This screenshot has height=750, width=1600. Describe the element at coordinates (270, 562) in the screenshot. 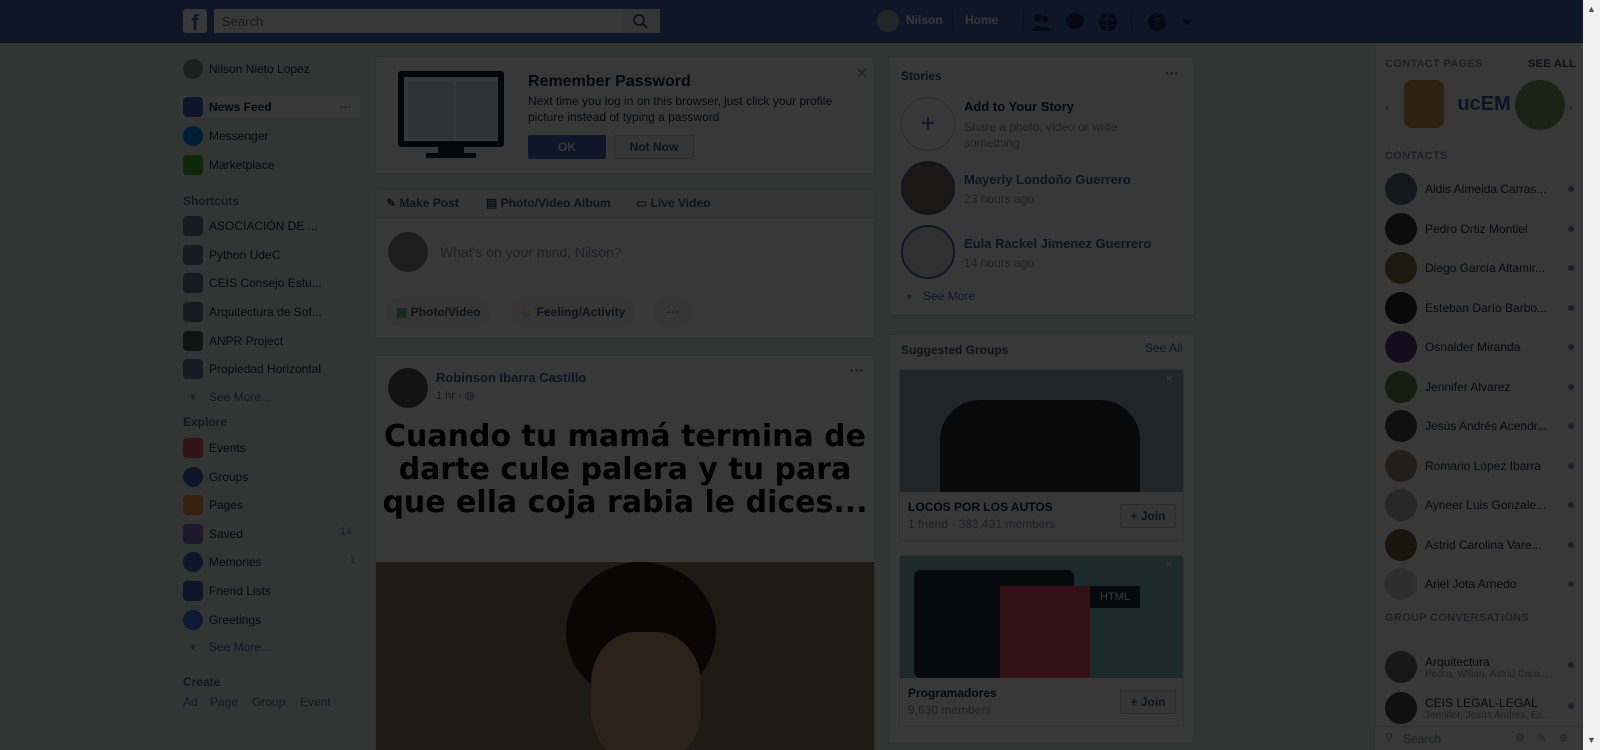

I see `sidebar-item-memories: Memories` at that location.